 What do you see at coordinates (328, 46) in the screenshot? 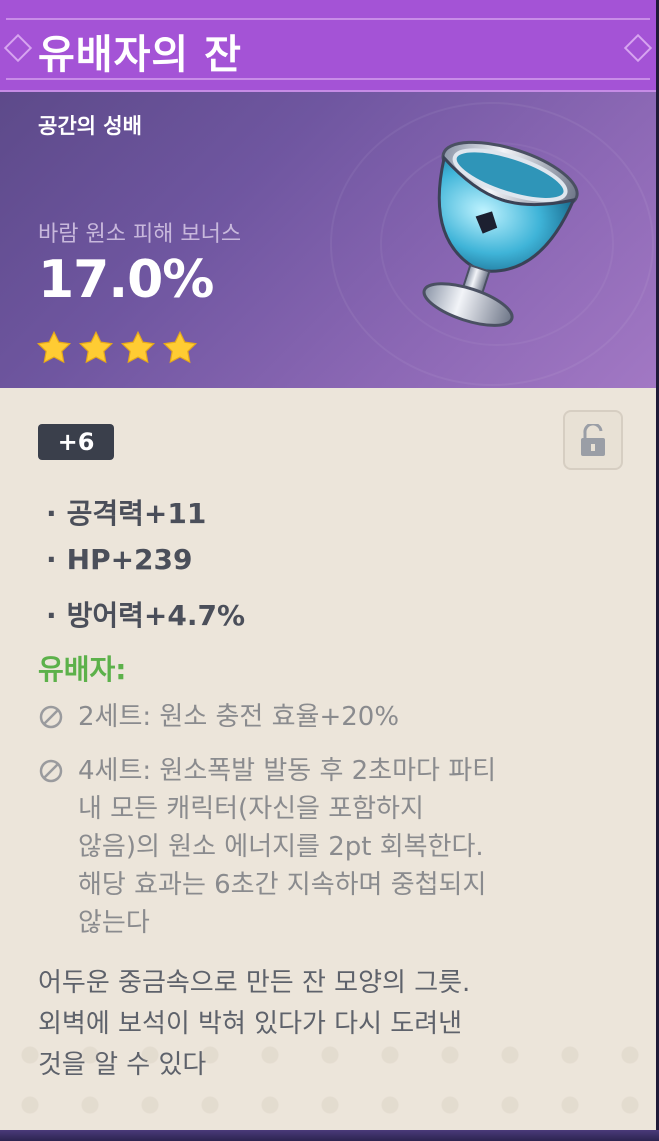
I see `title-bar: 유배자의 잔` at bounding box center [328, 46].